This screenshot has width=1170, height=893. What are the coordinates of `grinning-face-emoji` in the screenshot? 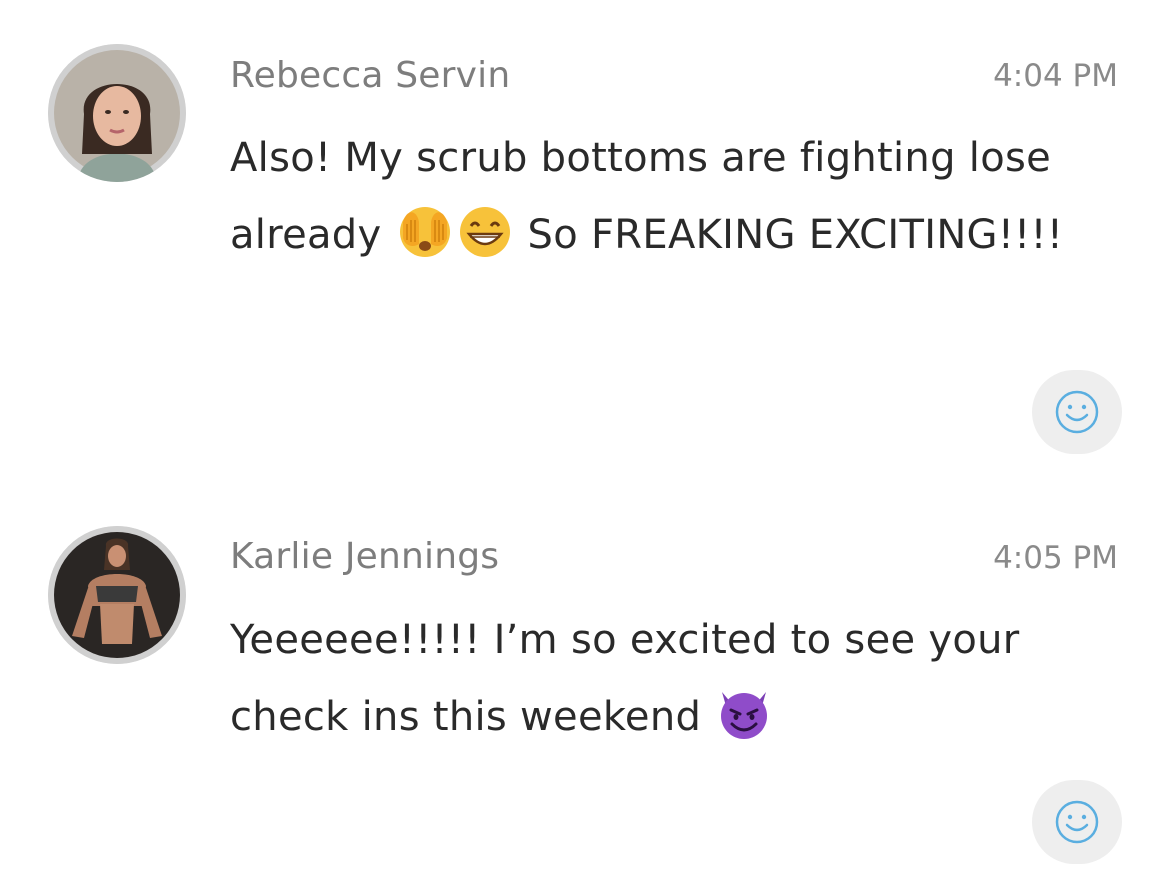 It's located at (484, 232).